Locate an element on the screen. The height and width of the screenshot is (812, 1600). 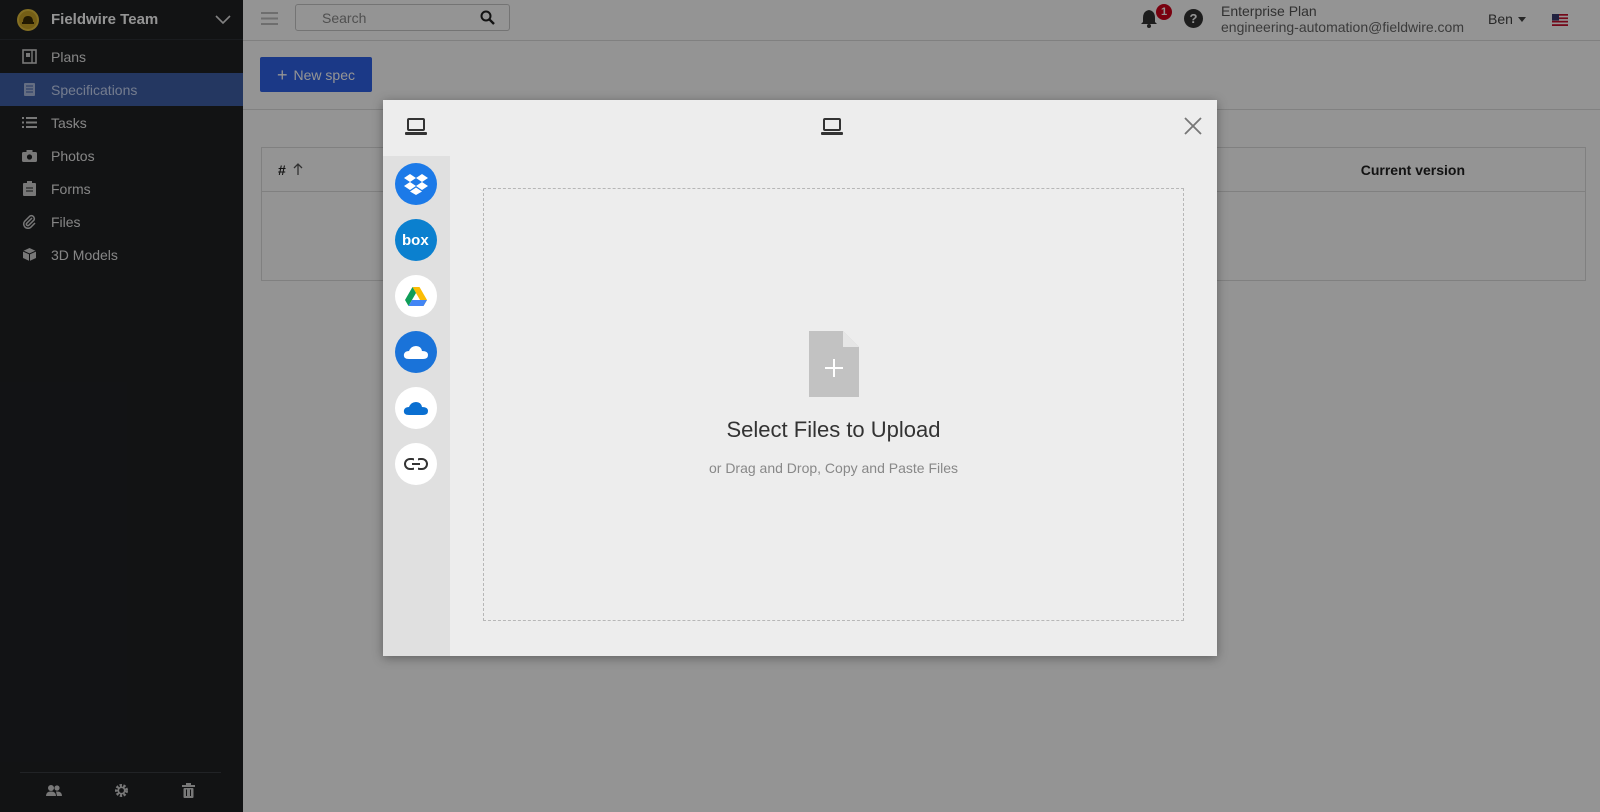
dropzone-subtitle: or Drag and Drop, Copy and Paste Files is located at coordinates (833, 468).